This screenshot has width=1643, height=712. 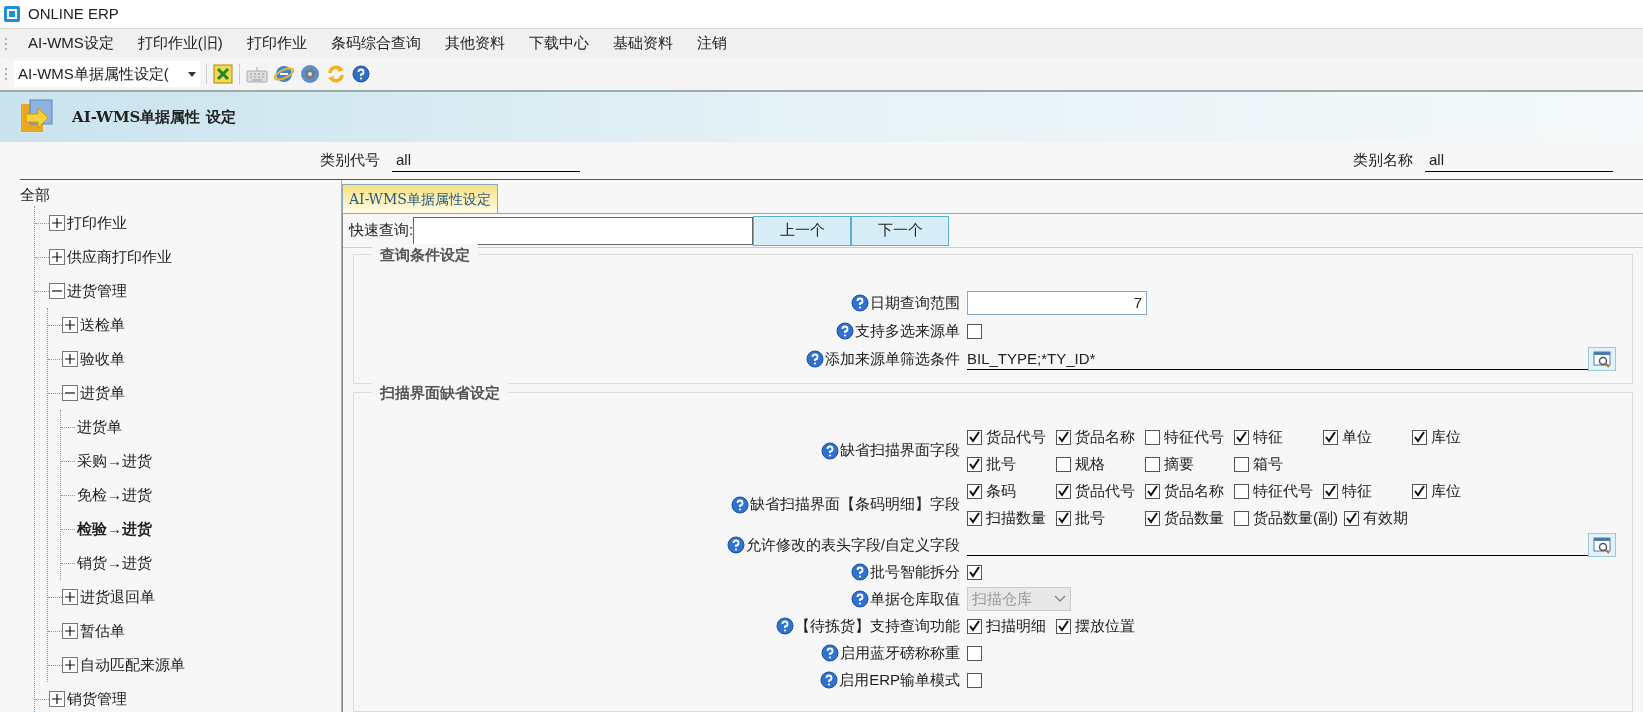 What do you see at coordinates (474, 43) in the screenshot?
I see `menu-item: 其他资料` at bounding box center [474, 43].